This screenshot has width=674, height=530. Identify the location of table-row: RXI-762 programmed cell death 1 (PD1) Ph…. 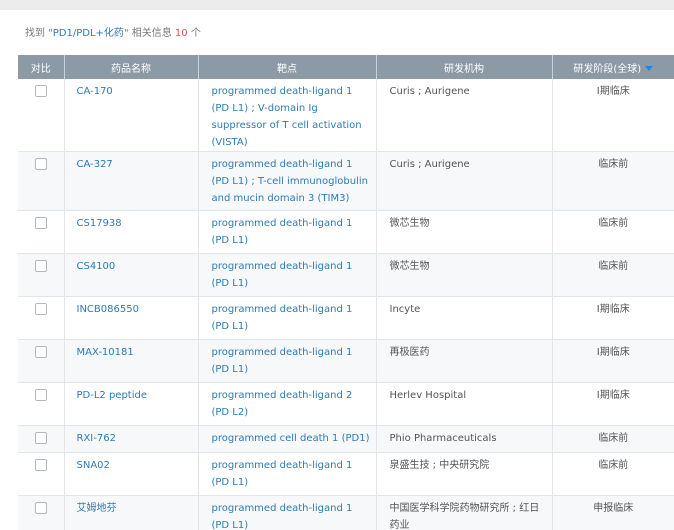
(346, 439).